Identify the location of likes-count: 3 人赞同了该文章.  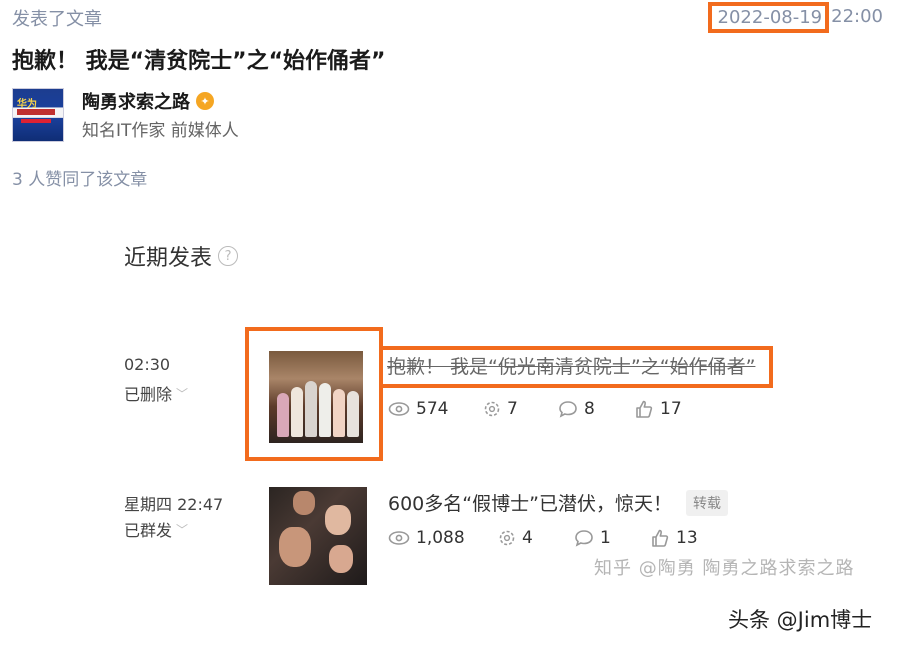
(79, 177).